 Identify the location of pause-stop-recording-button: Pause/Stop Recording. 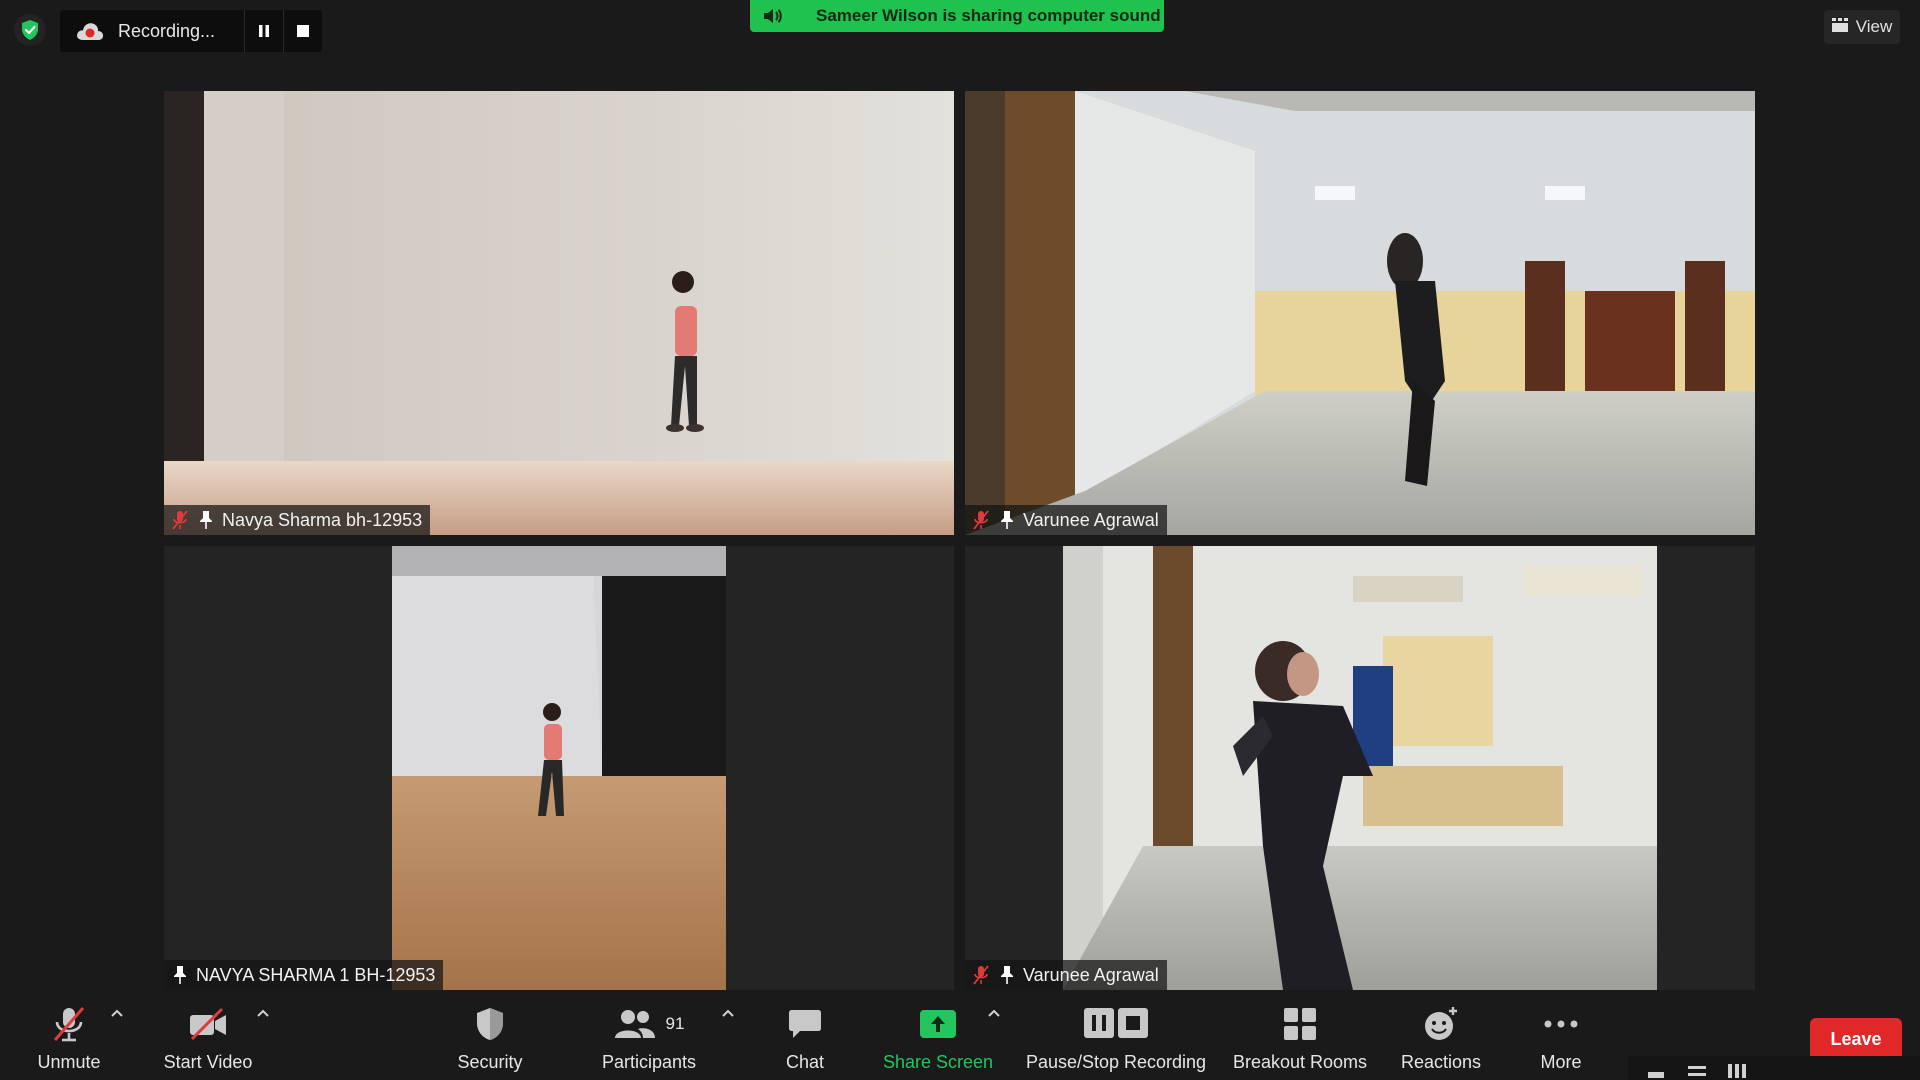
(1116, 1035).